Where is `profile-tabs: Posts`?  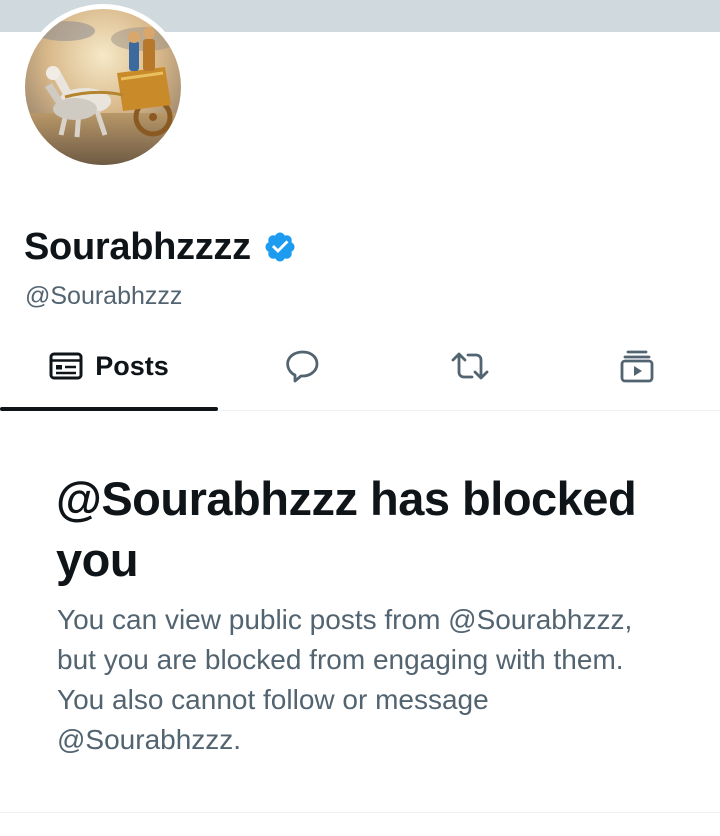 profile-tabs: Posts is located at coordinates (360, 366).